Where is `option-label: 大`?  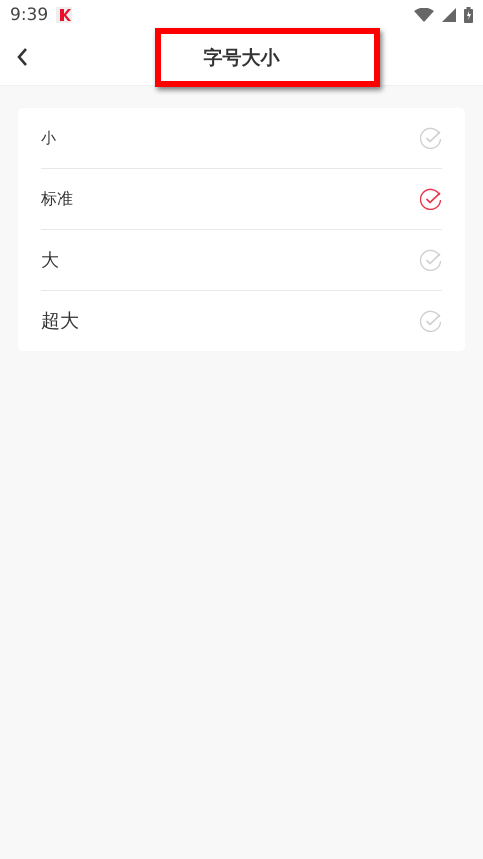
option-label: 大 is located at coordinates (50, 260).